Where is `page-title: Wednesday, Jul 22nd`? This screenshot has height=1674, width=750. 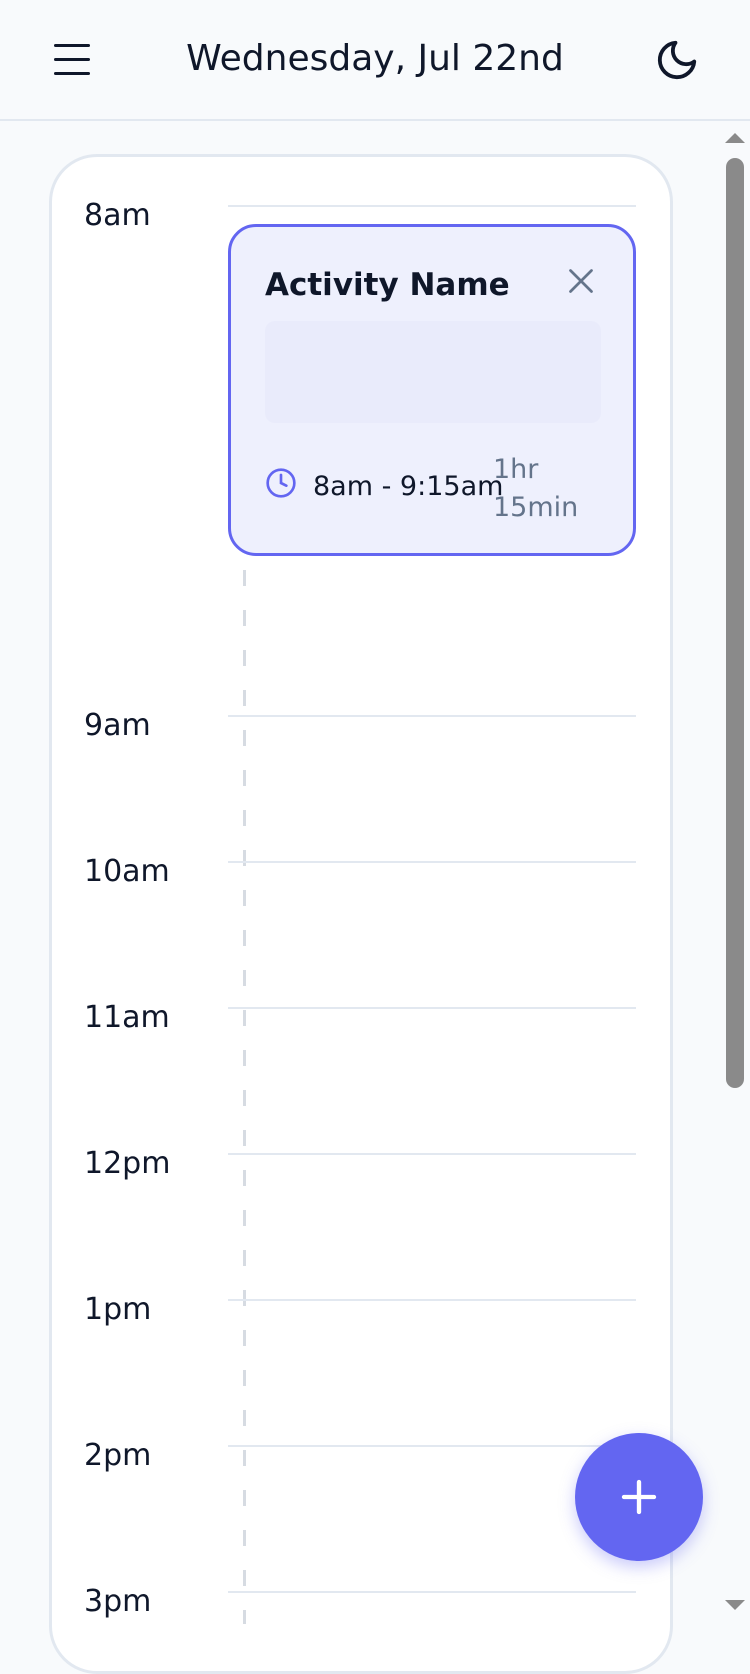 page-title: Wednesday, Jul 22nd is located at coordinates (375, 58).